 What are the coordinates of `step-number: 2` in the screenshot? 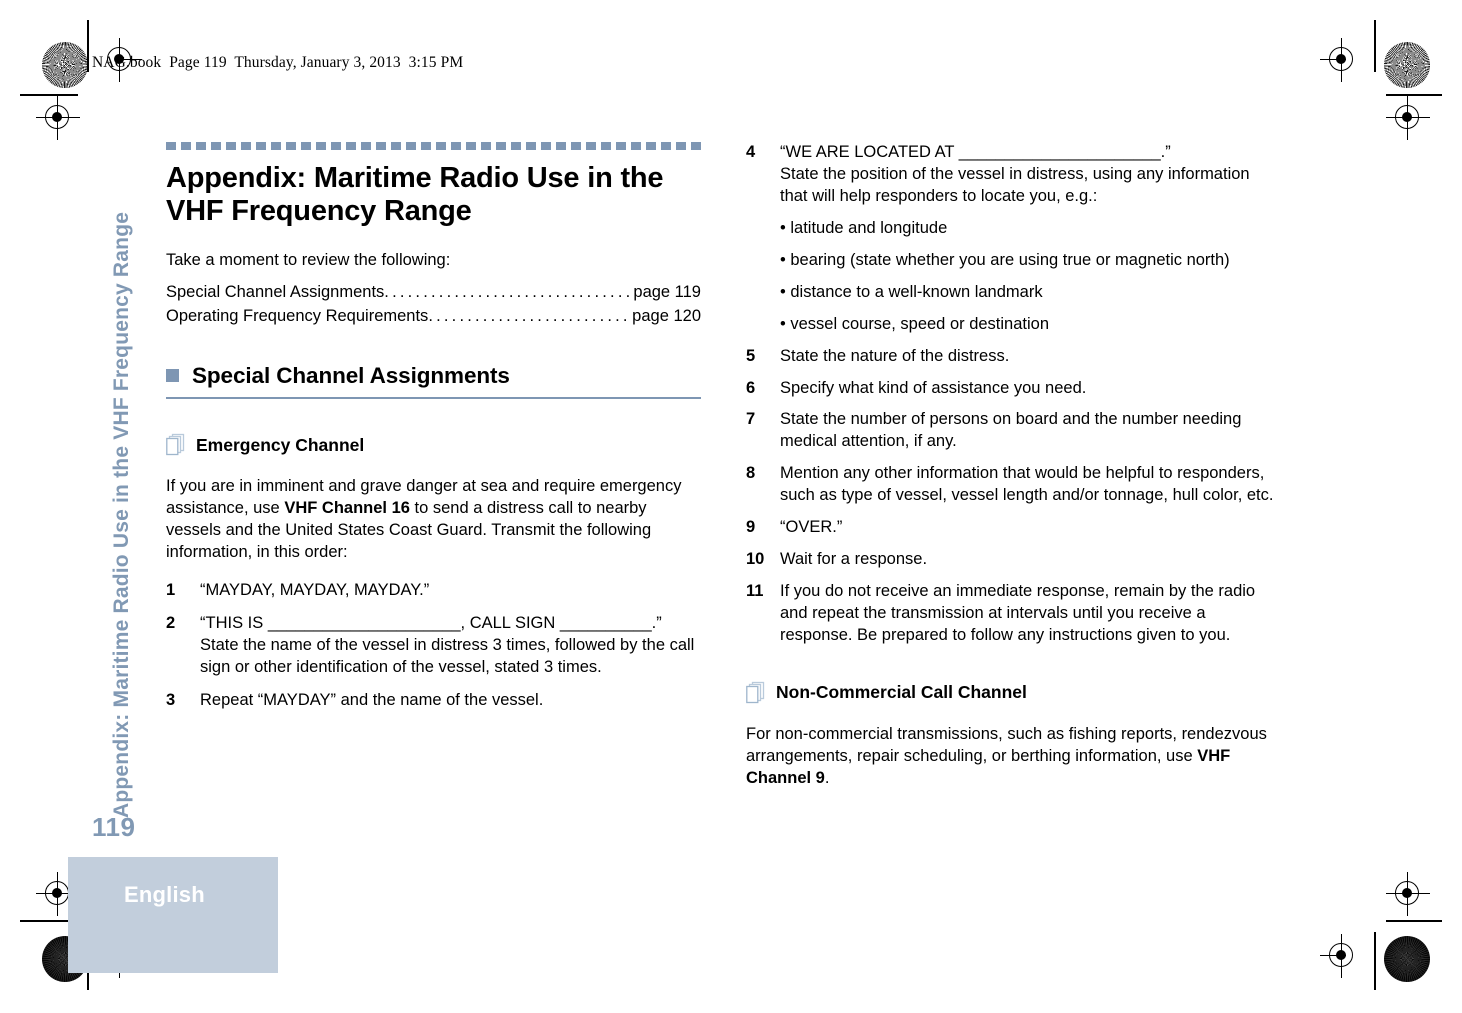 It's located at (171, 623).